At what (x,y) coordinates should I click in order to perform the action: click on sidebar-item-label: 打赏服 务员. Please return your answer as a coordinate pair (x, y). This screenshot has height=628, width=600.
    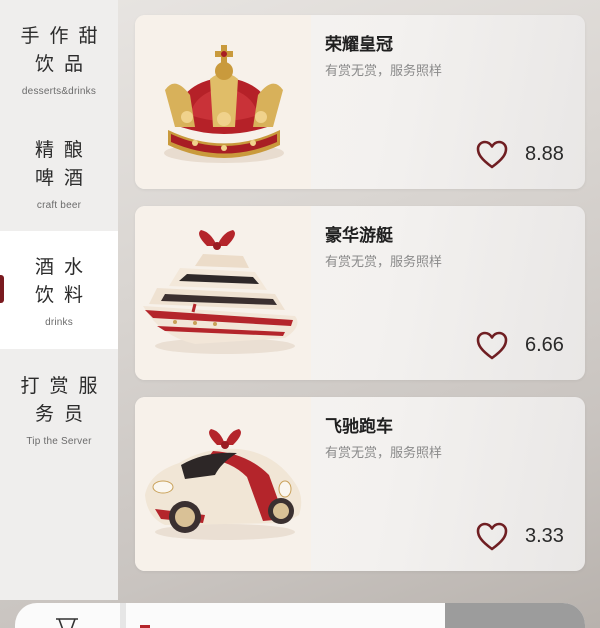
    Looking at the image, I should click on (64, 399).